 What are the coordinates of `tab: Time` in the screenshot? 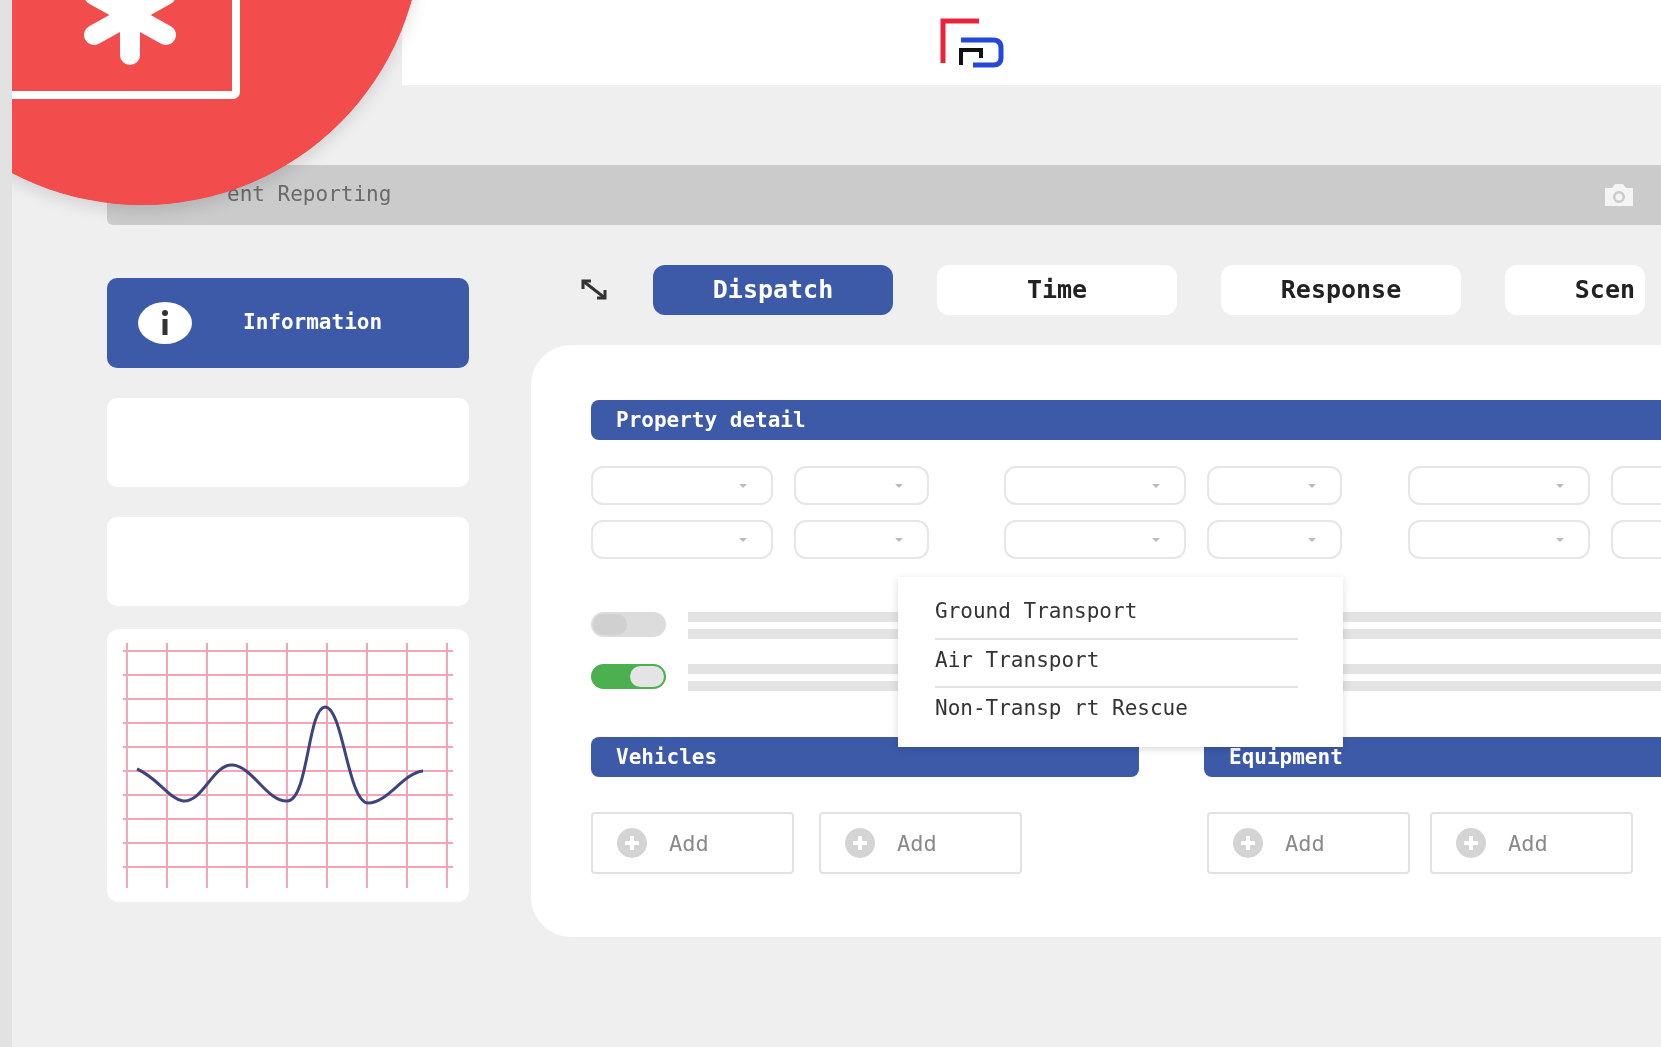 It's located at (1057, 290).